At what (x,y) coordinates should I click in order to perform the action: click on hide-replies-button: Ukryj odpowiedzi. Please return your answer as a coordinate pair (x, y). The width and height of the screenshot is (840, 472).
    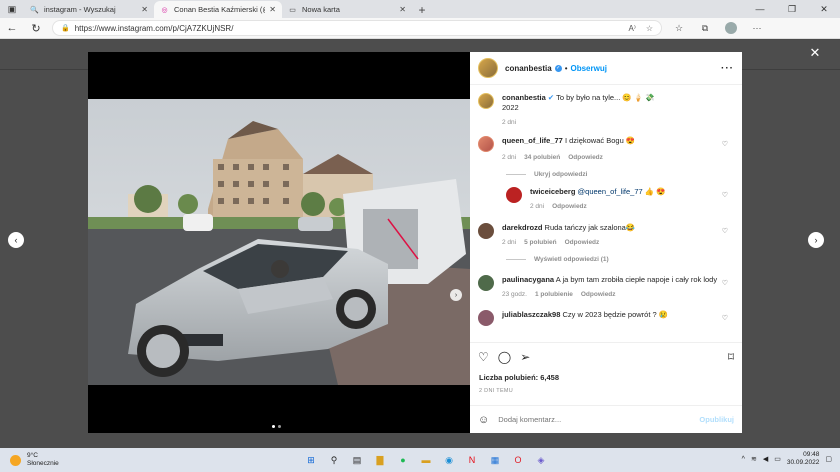
    Looking at the image, I should click on (620, 174).